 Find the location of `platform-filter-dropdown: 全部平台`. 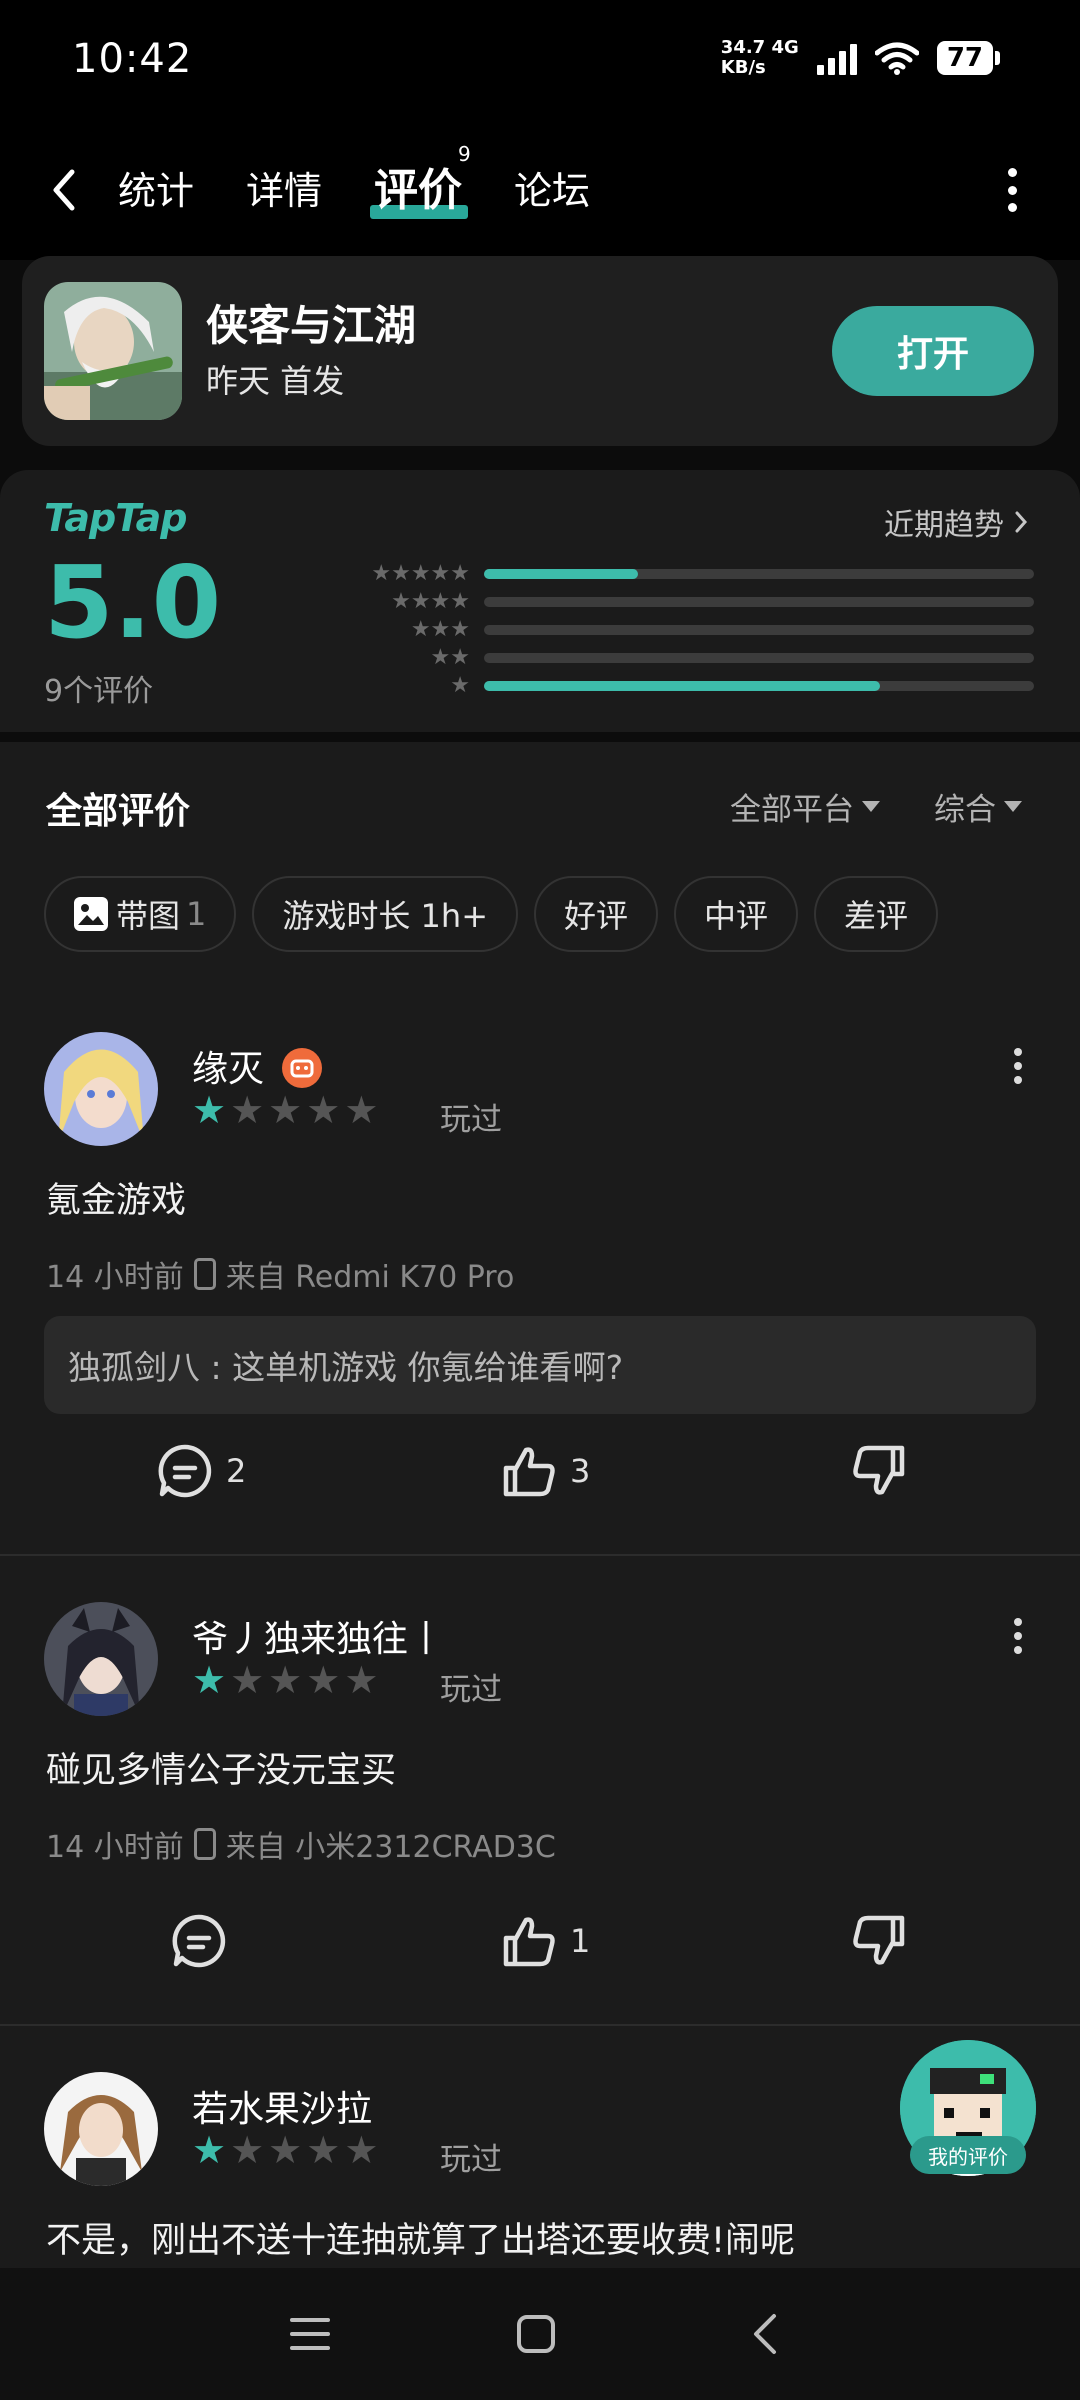

platform-filter-dropdown: 全部平台 is located at coordinates (805, 806).